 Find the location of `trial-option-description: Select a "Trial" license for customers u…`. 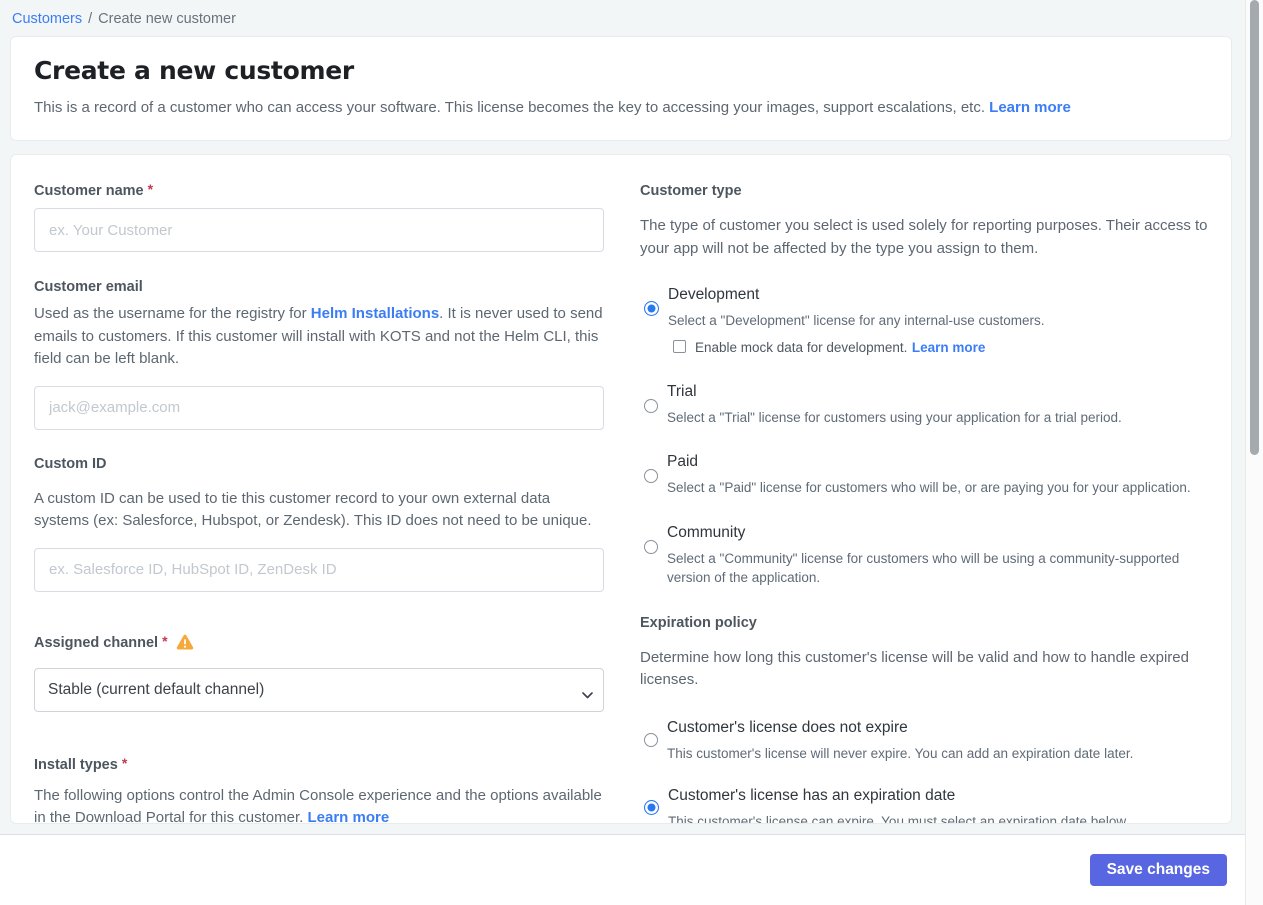

trial-option-description: Select a "Trial" license for customers u… is located at coordinates (894, 417).